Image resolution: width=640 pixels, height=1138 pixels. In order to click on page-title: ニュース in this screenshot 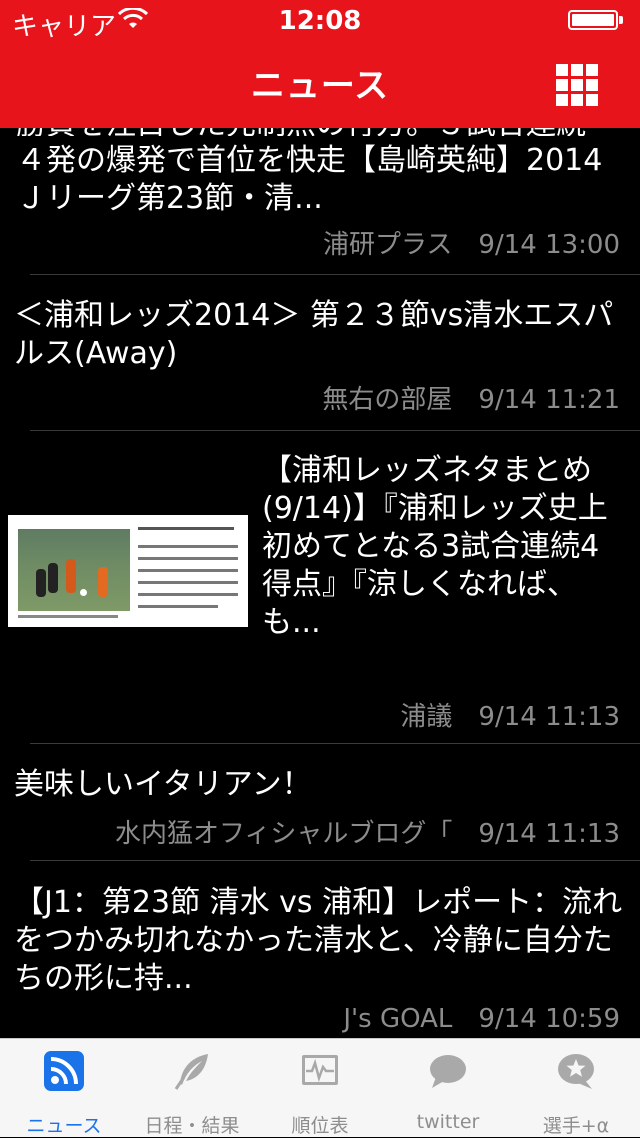, I will do `click(320, 86)`.